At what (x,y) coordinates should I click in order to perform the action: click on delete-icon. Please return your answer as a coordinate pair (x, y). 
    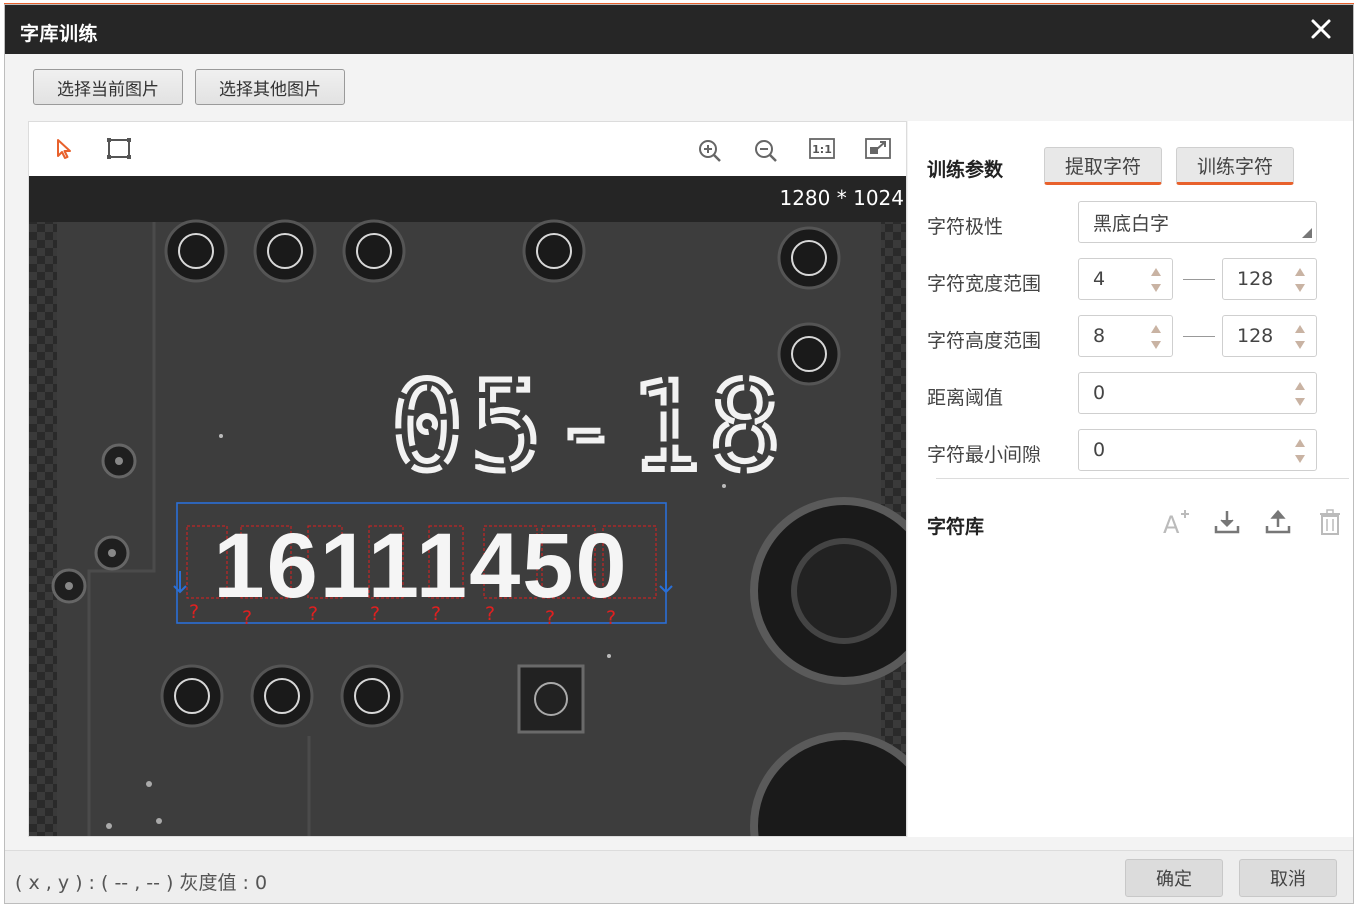
    Looking at the image, I should click on (1330, 522).